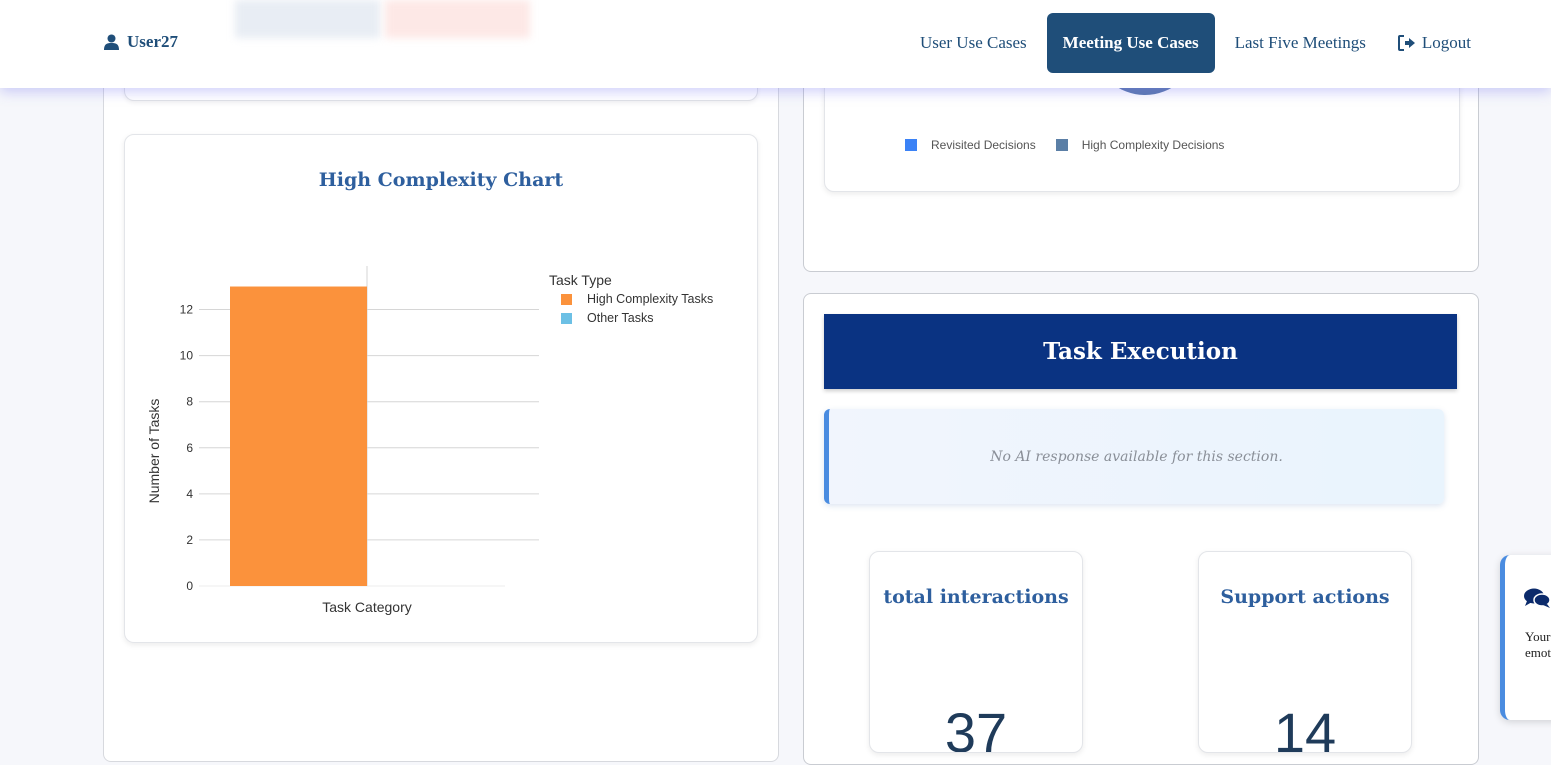 This screenshot has width=1551, height=765. I want to click on legend-item-high-complexity: High Complexity Decisions, so click(1140, 145).